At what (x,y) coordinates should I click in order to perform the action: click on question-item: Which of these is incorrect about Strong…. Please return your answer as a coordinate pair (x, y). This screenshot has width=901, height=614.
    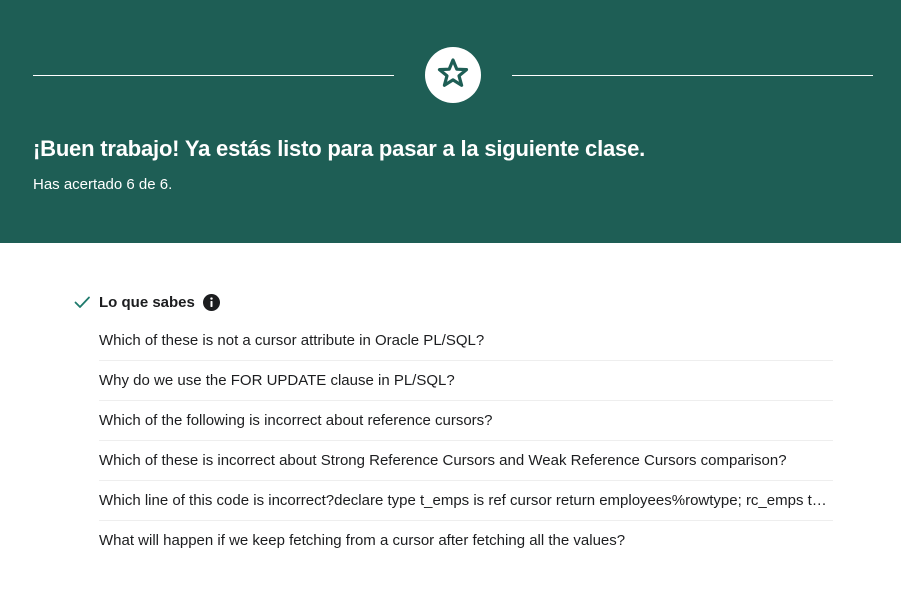
    Looking at the image, I should click on (466, 461).